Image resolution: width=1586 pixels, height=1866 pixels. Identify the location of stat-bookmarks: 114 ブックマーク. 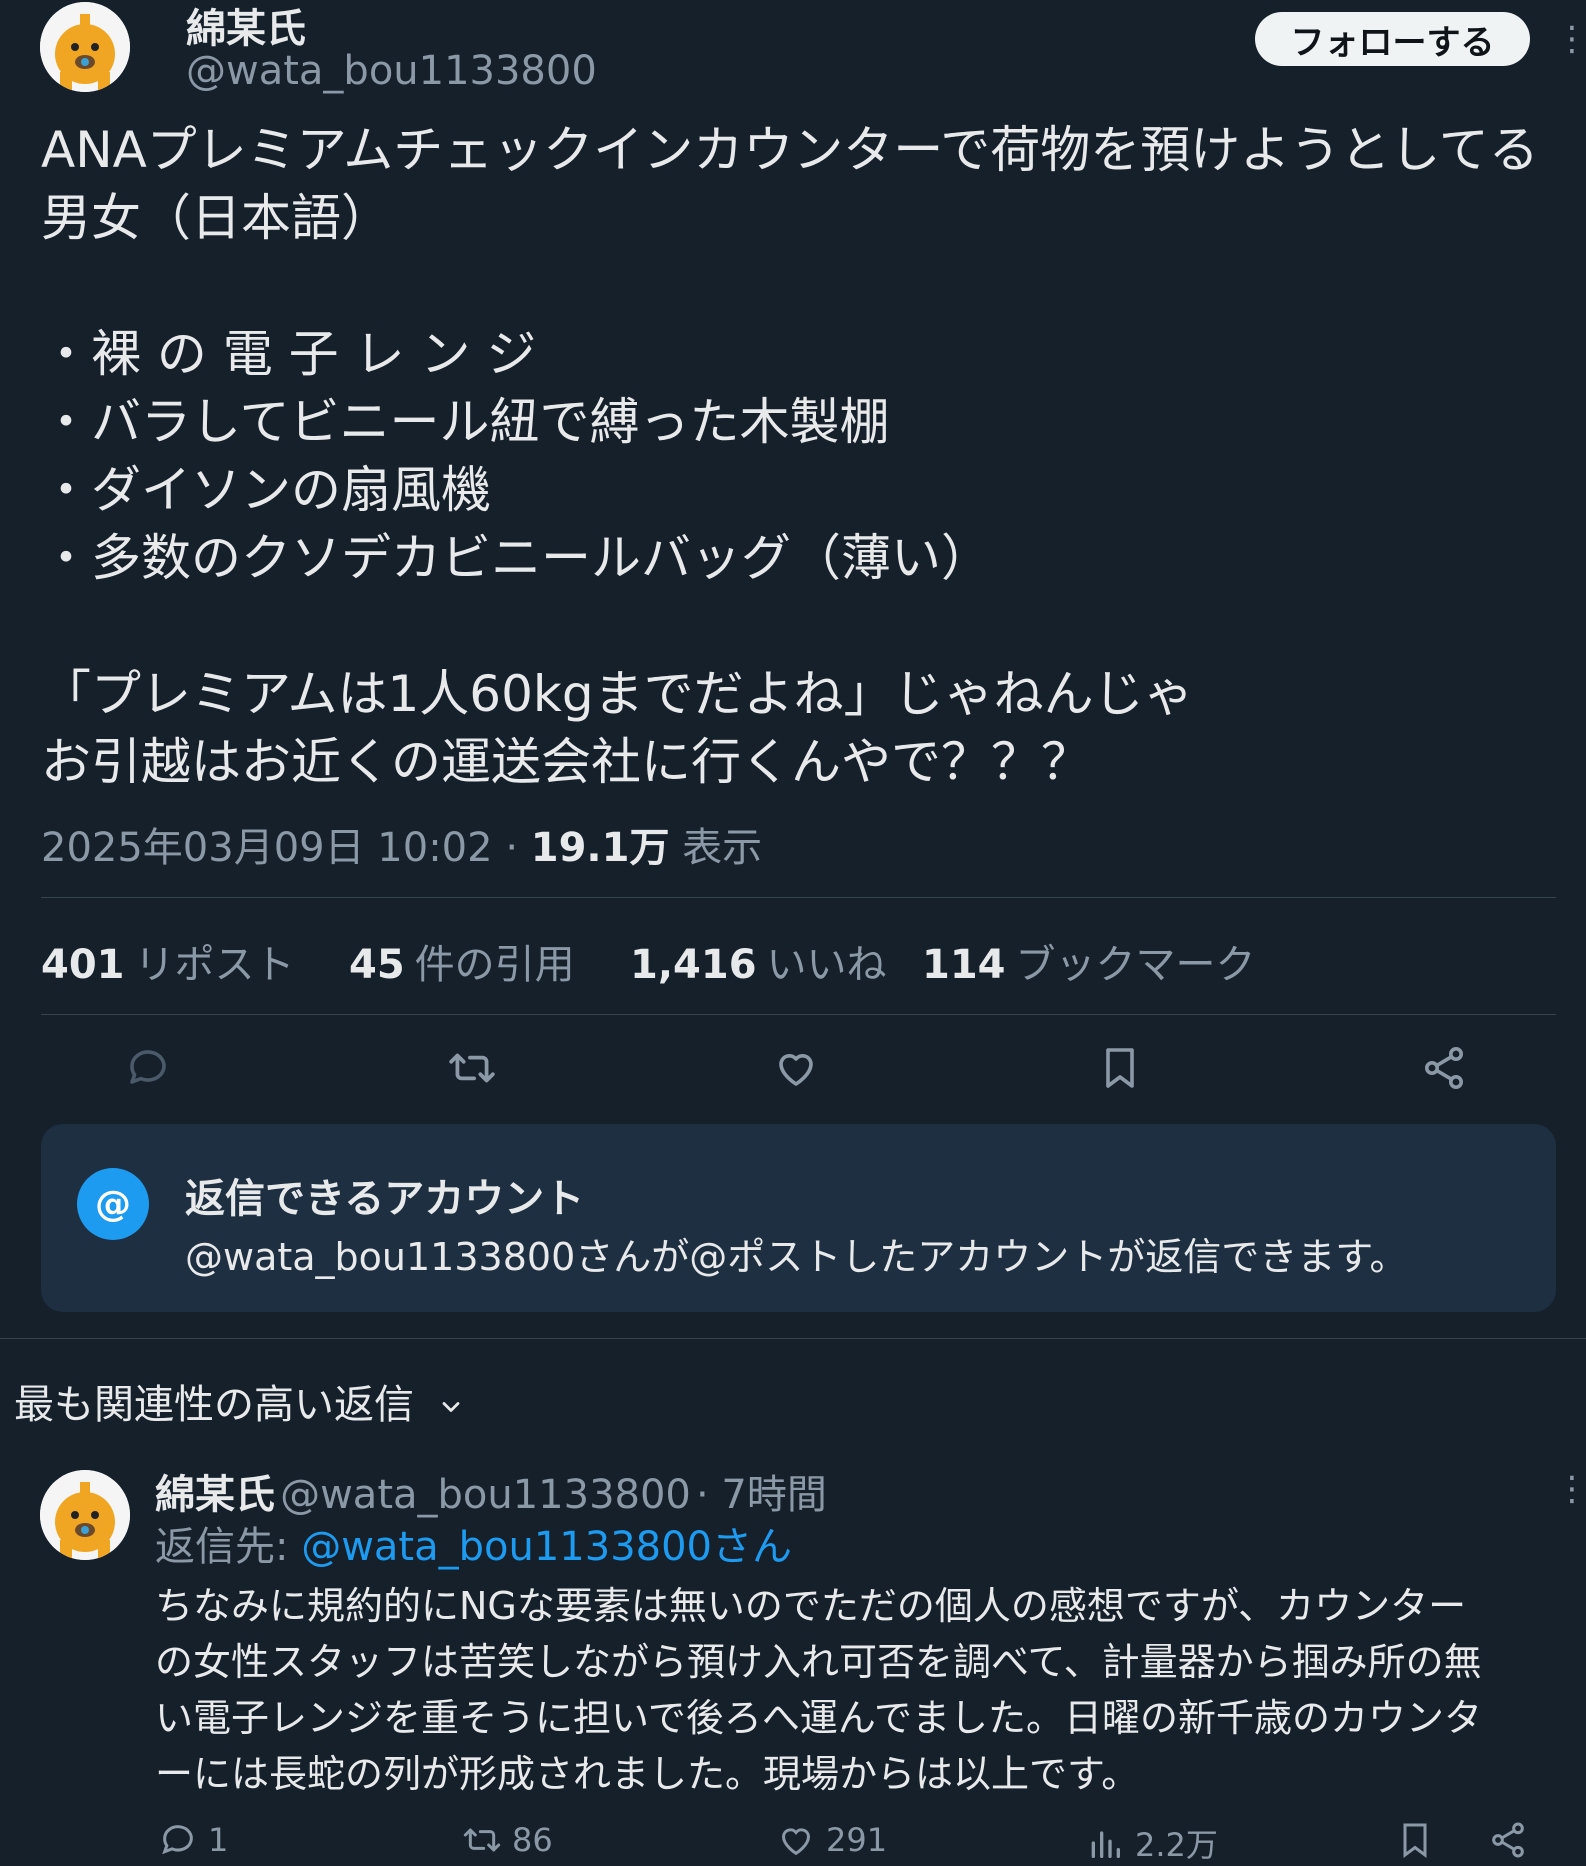
(1089, 961).